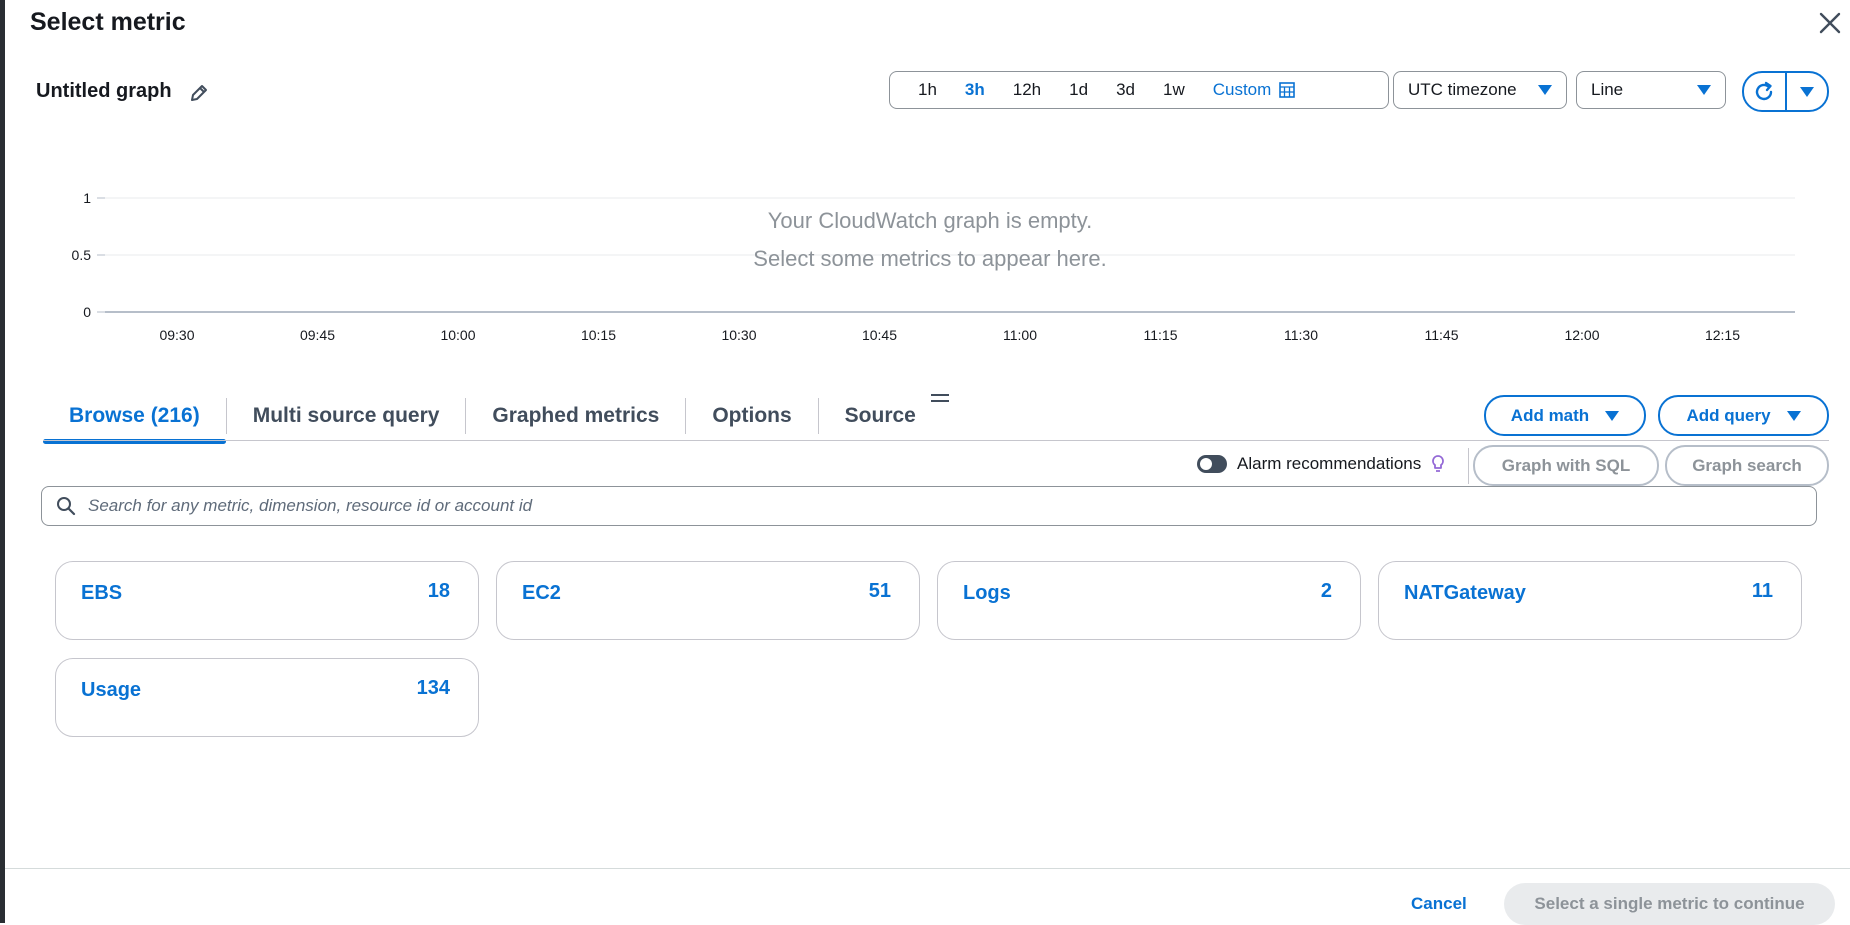 The image size is (1850, 925). I want to click on namespace-count: 51, so click(879, 591).